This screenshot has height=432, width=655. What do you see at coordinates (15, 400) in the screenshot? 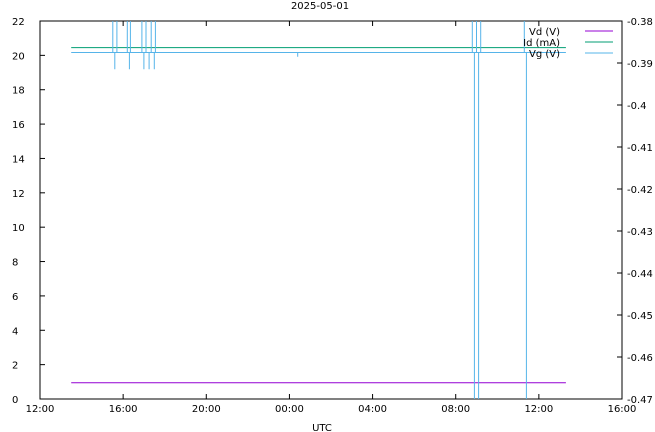
I see `y-tick-label: 0` at bounding box center [15, 400].